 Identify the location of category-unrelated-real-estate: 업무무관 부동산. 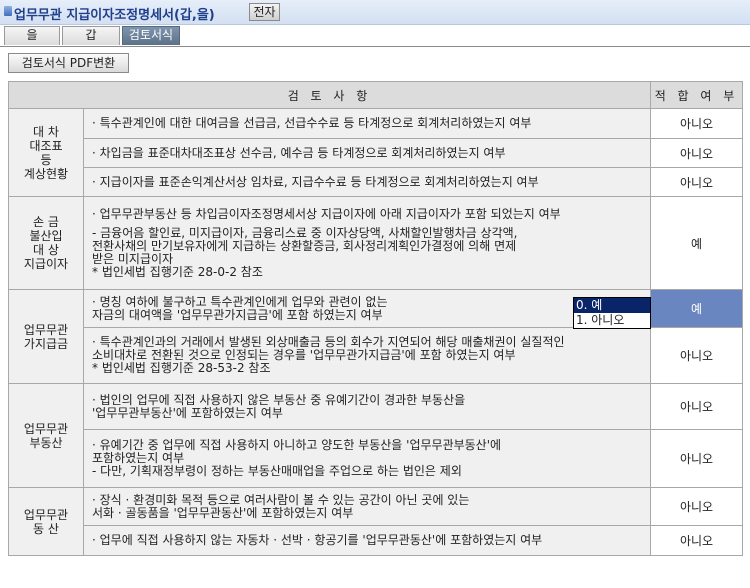
(46, 435).